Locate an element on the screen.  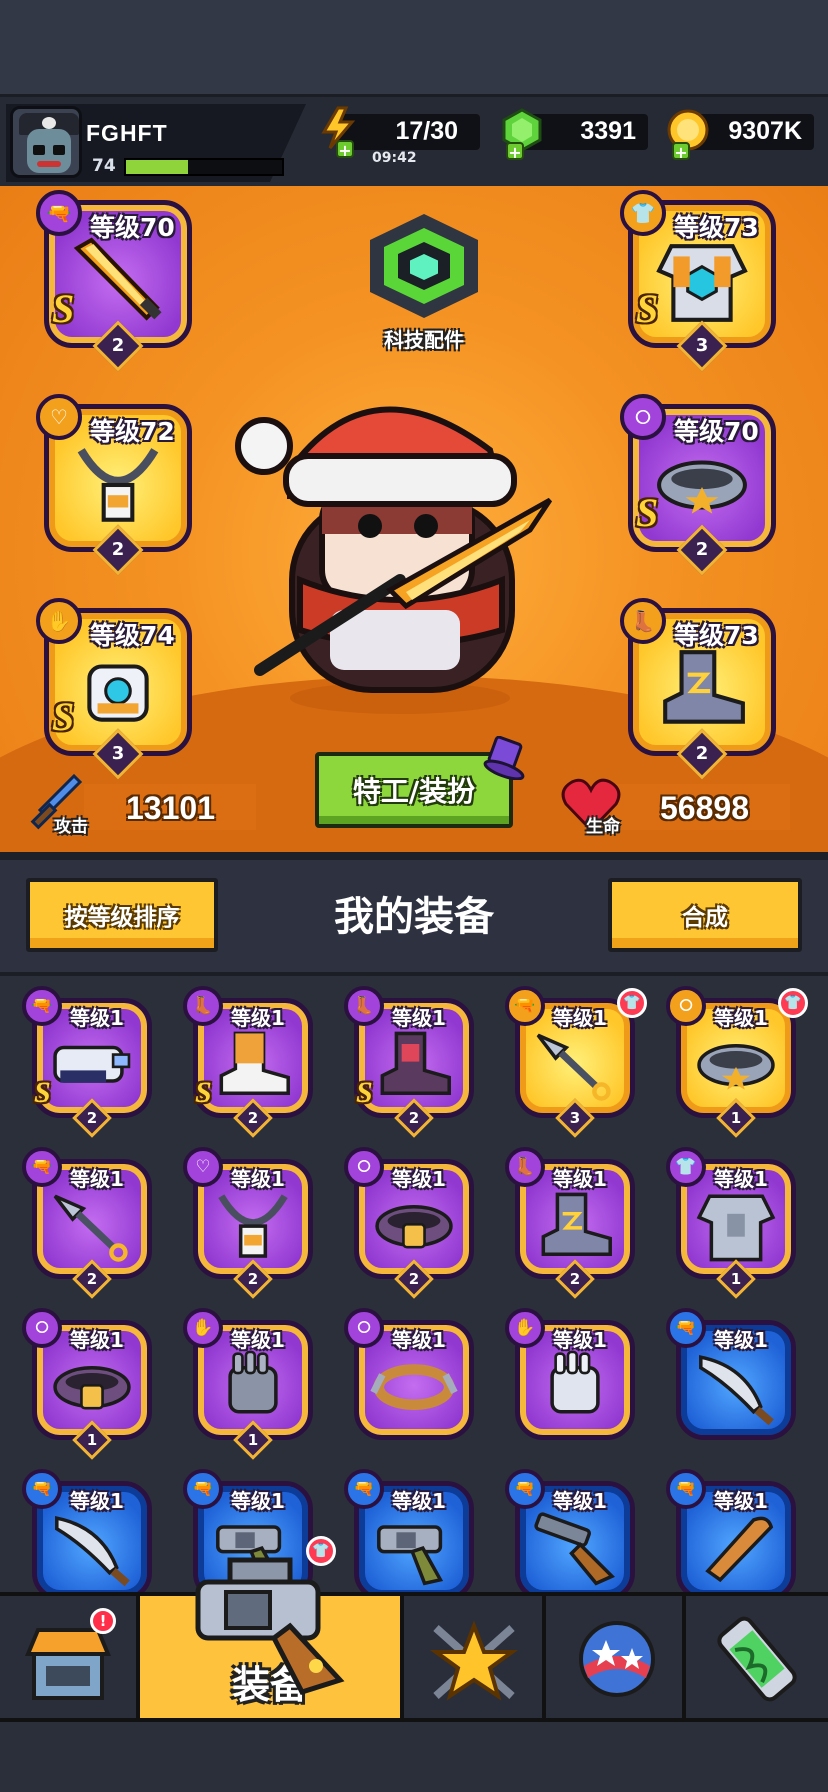
gene-tab is located at coordinates (757, 1657).